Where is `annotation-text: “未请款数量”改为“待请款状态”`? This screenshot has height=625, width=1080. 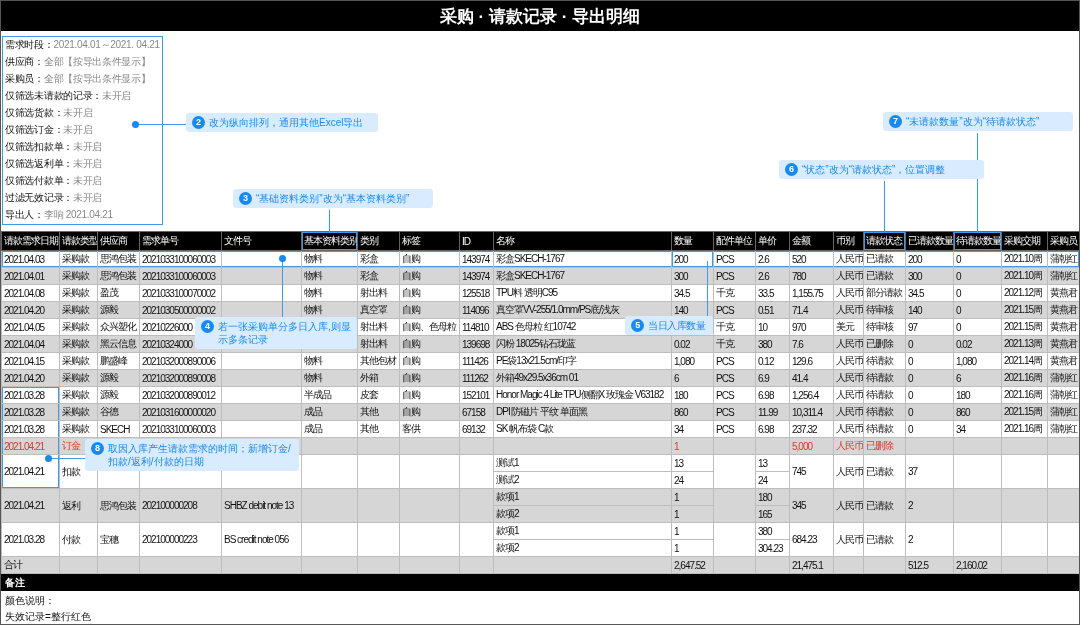
annotation-text: “未请款数量”改为“待请款状态” is located at coordinates (973, 121).